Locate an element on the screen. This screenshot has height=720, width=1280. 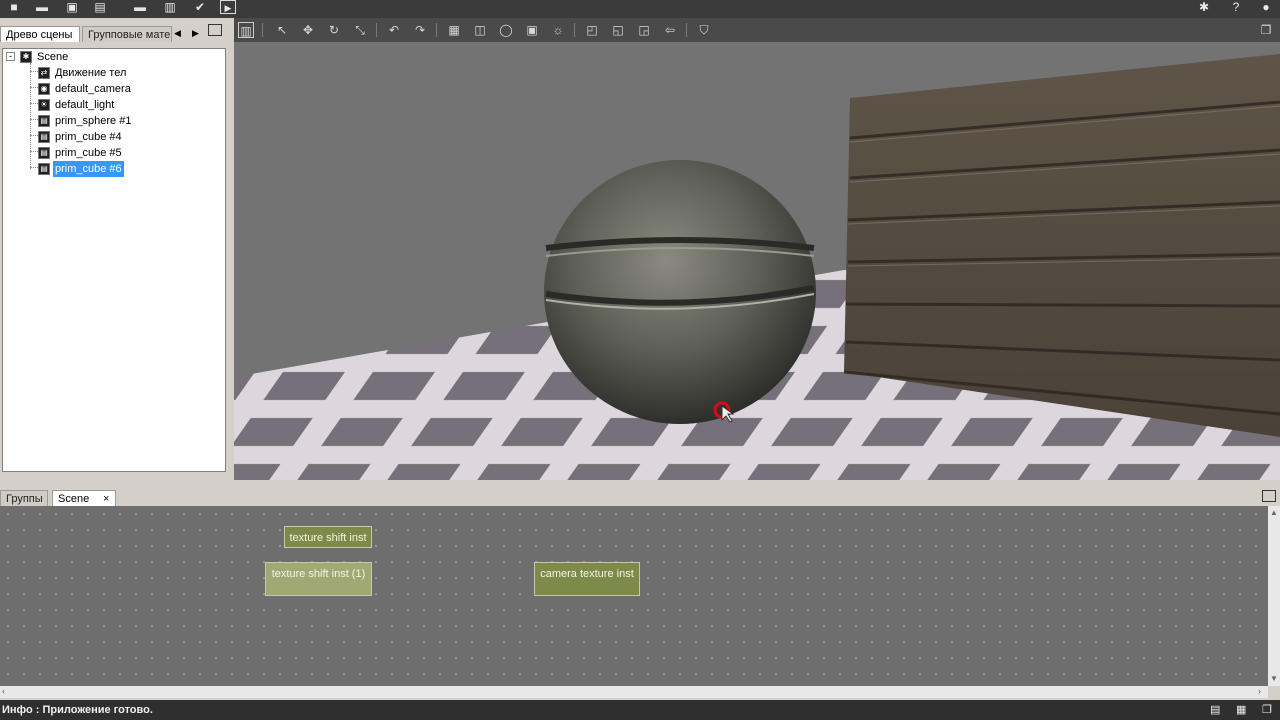
shield-icon: ⛉ is located at coordinates (704, 30).